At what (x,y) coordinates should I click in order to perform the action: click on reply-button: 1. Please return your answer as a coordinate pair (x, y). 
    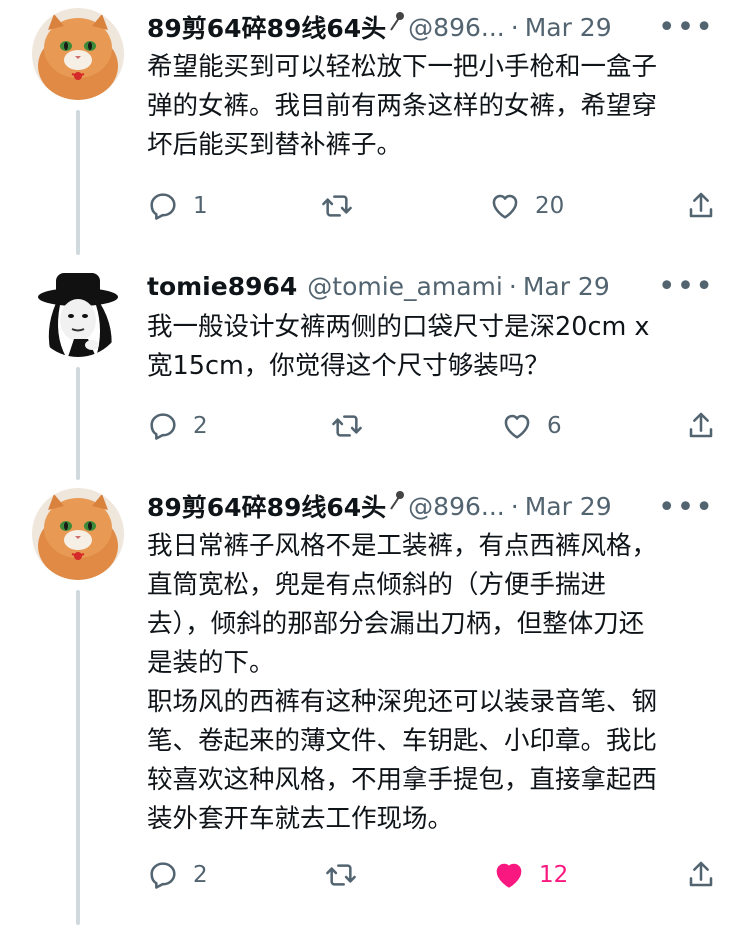
    Looking at the image, I should click on (177, 206).